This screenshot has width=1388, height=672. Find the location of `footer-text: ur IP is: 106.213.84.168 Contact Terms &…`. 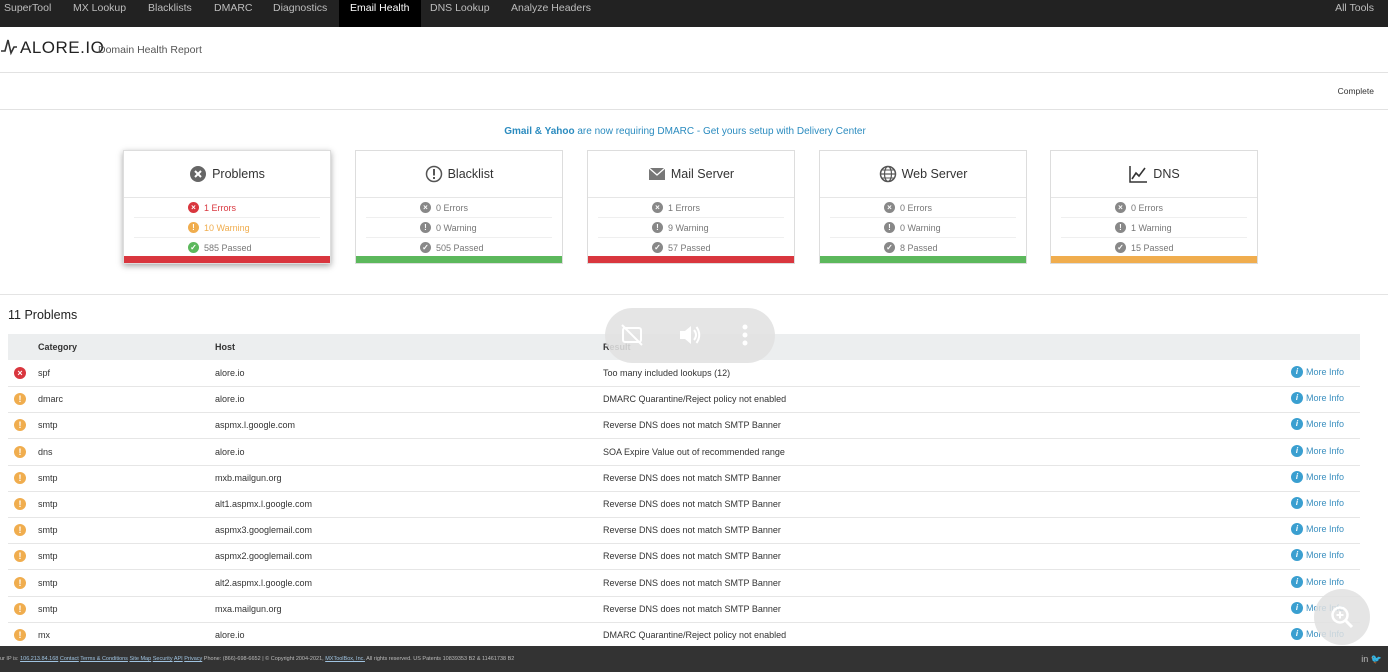

footer-text: ur IP is: 106.213.84.168 Contact Terms &… is located at coordinates (257, 659).